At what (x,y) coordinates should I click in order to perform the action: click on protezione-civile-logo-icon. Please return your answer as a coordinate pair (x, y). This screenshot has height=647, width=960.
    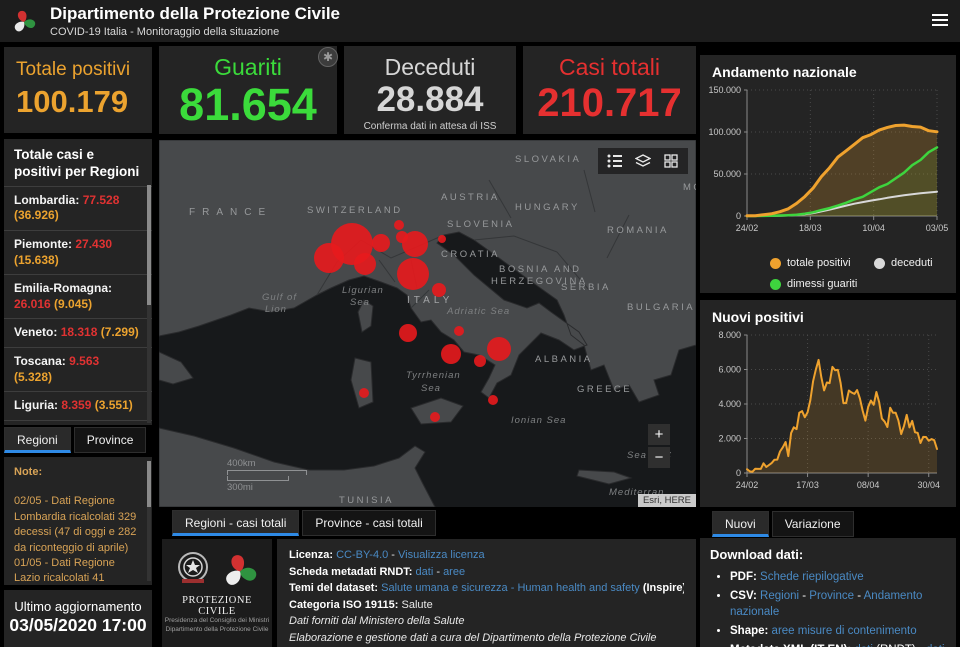
    Looking at the image, I should click on (25, 21).